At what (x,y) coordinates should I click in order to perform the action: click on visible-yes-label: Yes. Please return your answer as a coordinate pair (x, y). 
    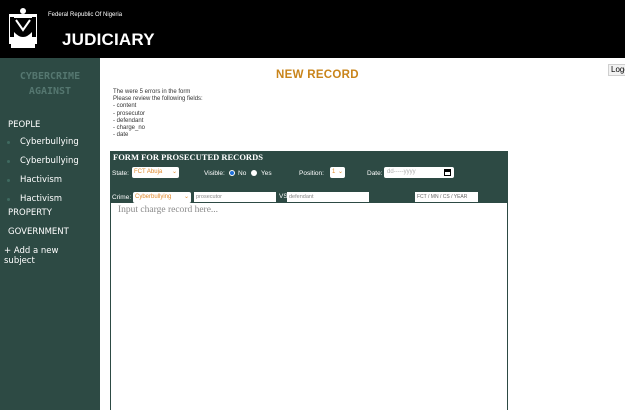
    Looking at the image, I should click on (266, 173).